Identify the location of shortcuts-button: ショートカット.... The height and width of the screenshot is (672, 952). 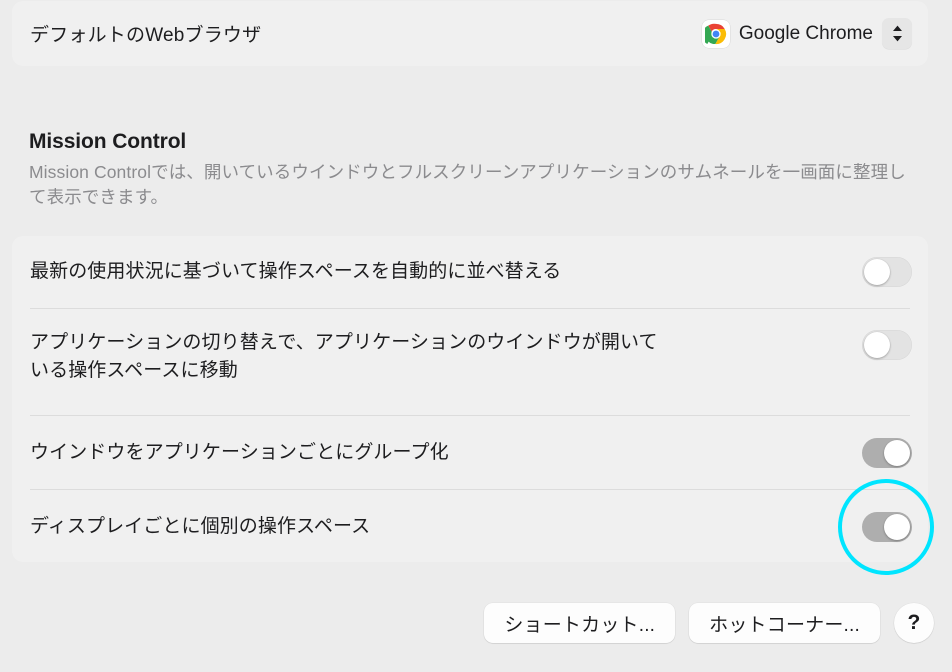
(580, 623).